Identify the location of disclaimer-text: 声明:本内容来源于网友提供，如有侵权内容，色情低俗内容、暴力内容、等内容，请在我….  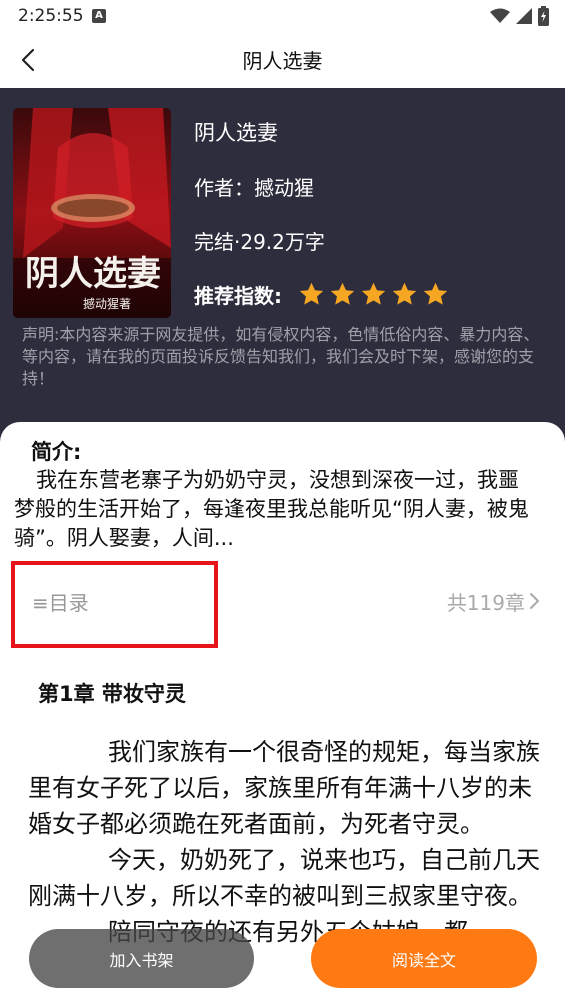
(281, 356).